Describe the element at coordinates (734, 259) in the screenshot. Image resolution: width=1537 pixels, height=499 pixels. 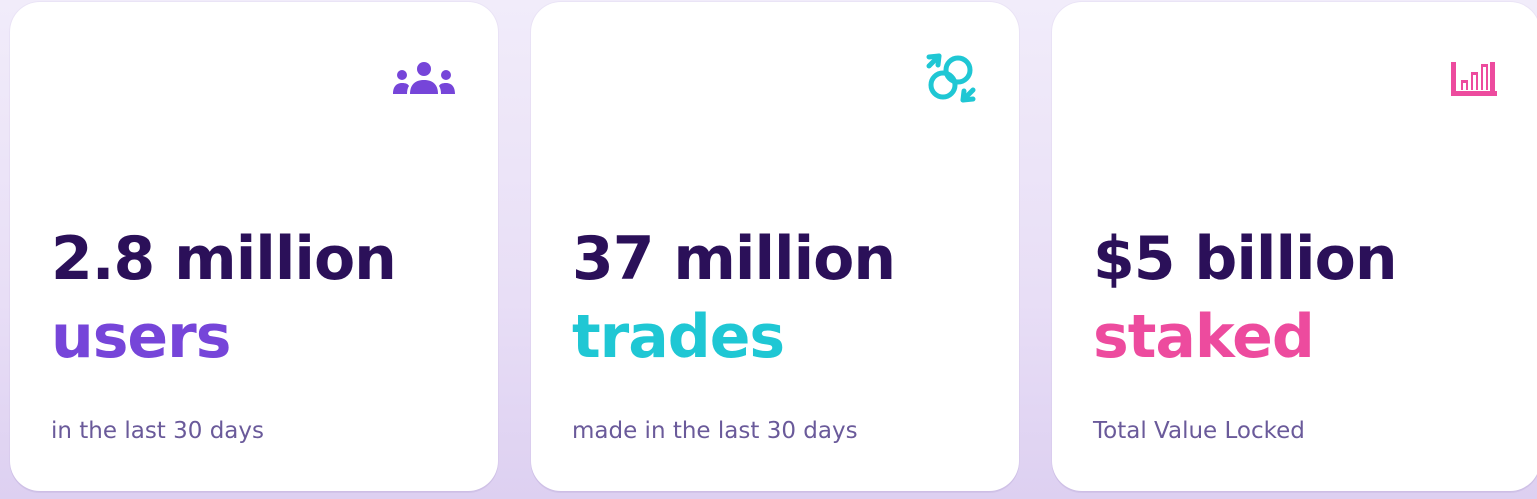
I see `stat-value: 37 million` at that location.